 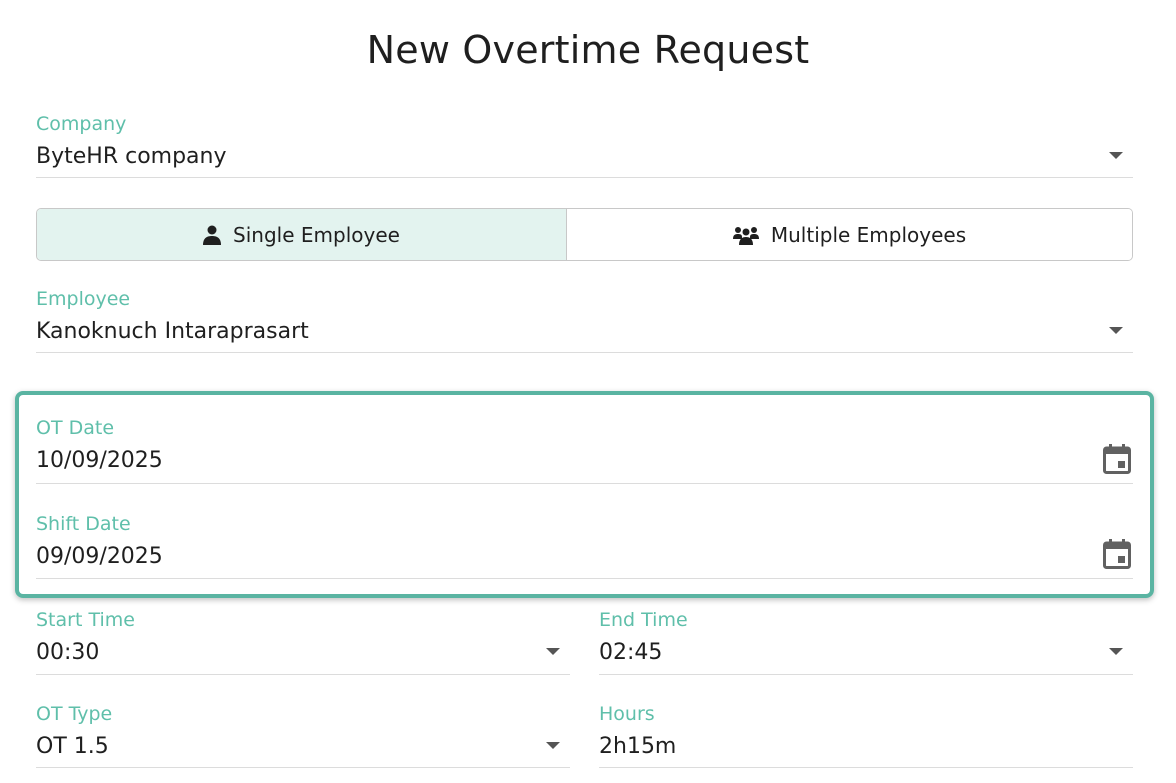 I want to click on end-time-label: End Time, so click(x=643, y=620).